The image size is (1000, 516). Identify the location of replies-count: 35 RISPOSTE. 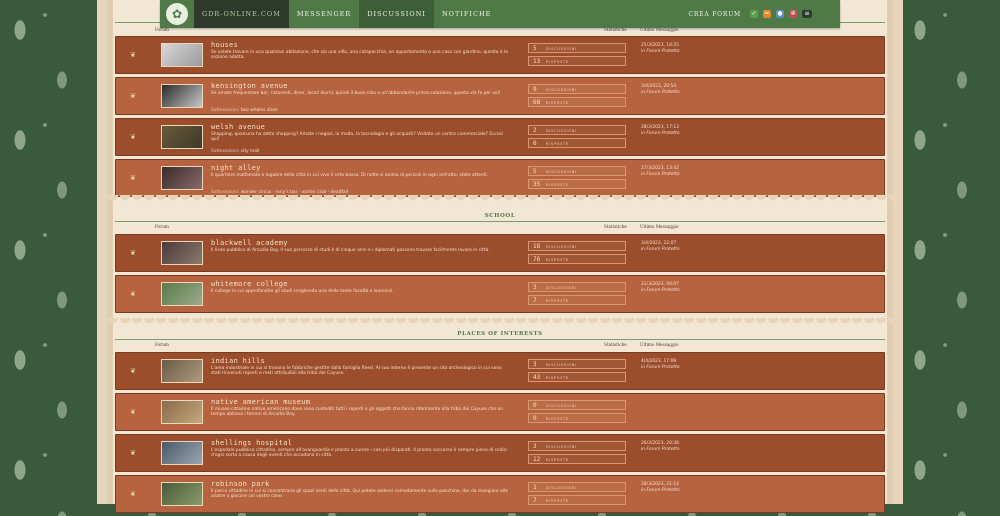
(577, 184).